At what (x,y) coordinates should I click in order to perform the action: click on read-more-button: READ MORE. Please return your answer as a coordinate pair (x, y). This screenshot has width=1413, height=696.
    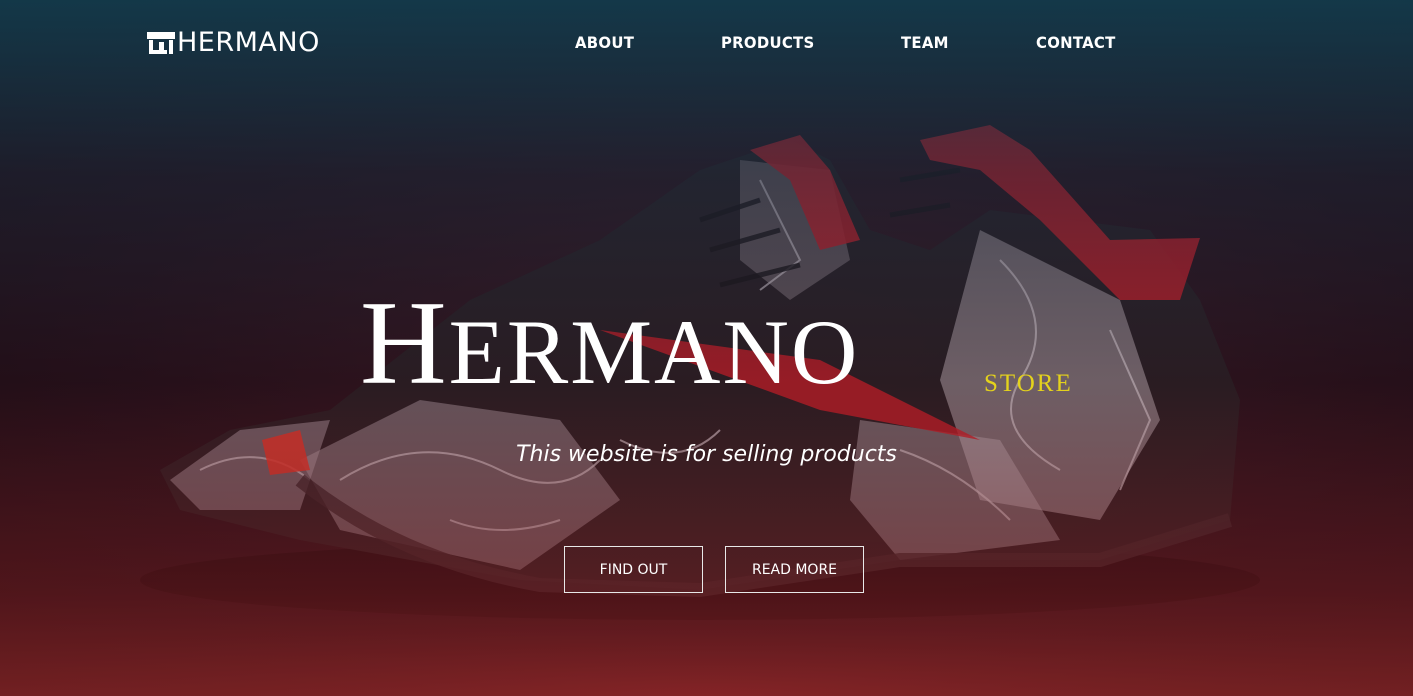
    Looking at the image, I should click on (794, 569).